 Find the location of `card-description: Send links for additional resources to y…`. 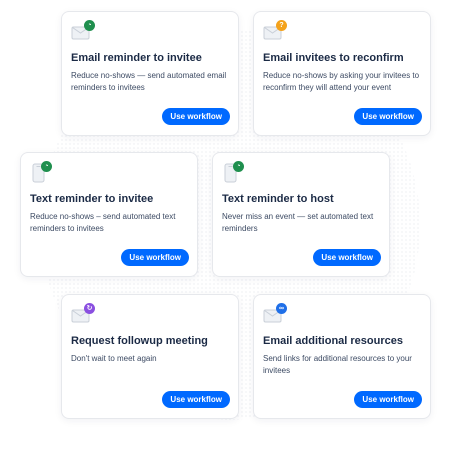

card-description: Send links for additional resources to y… is located at coordinates (337, 364).